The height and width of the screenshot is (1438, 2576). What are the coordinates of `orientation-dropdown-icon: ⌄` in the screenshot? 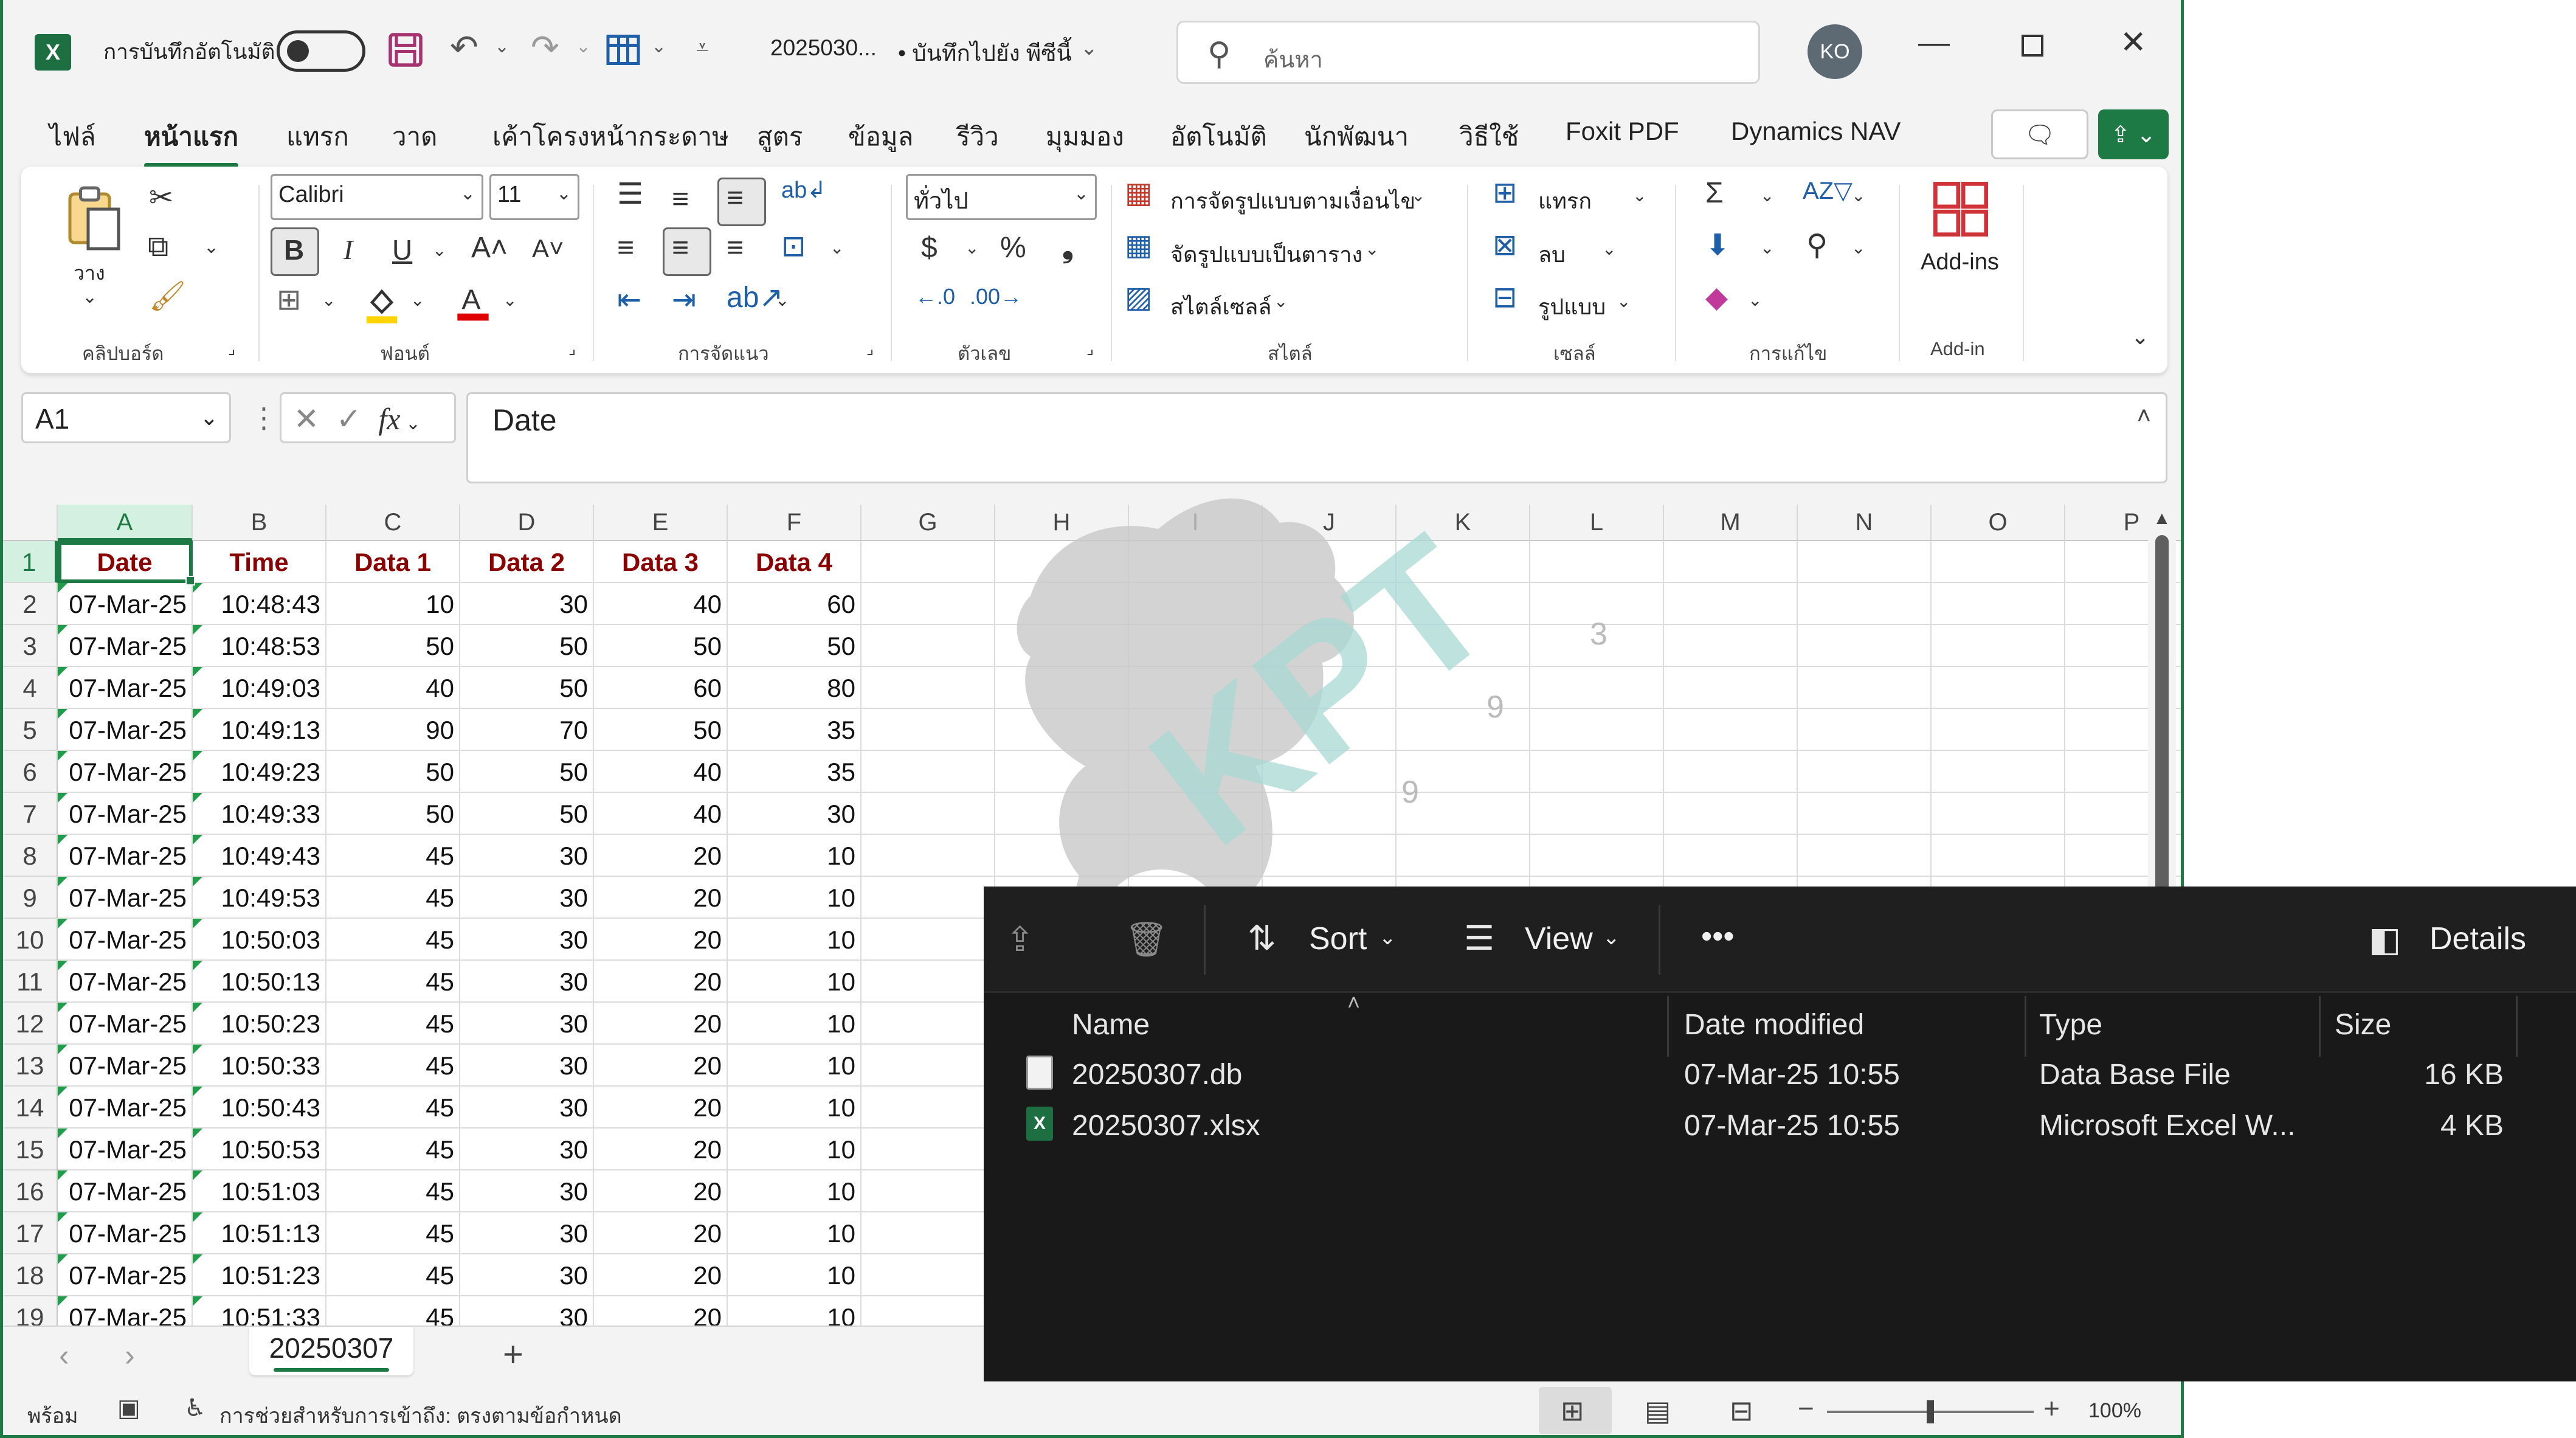 It's located at (782, 300).